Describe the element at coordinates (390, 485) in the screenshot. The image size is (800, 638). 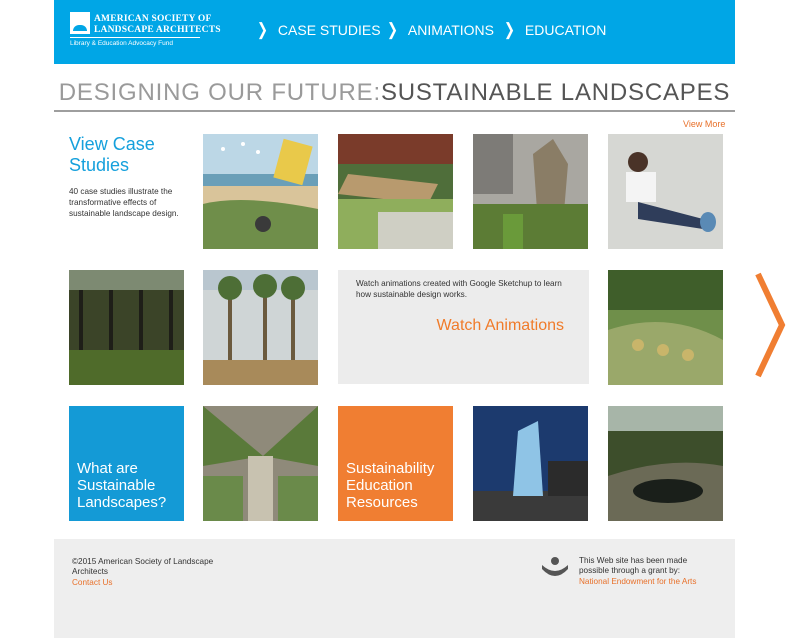
I see `sustainability-education-resources-label: Sustainability Education Resources` at that location.